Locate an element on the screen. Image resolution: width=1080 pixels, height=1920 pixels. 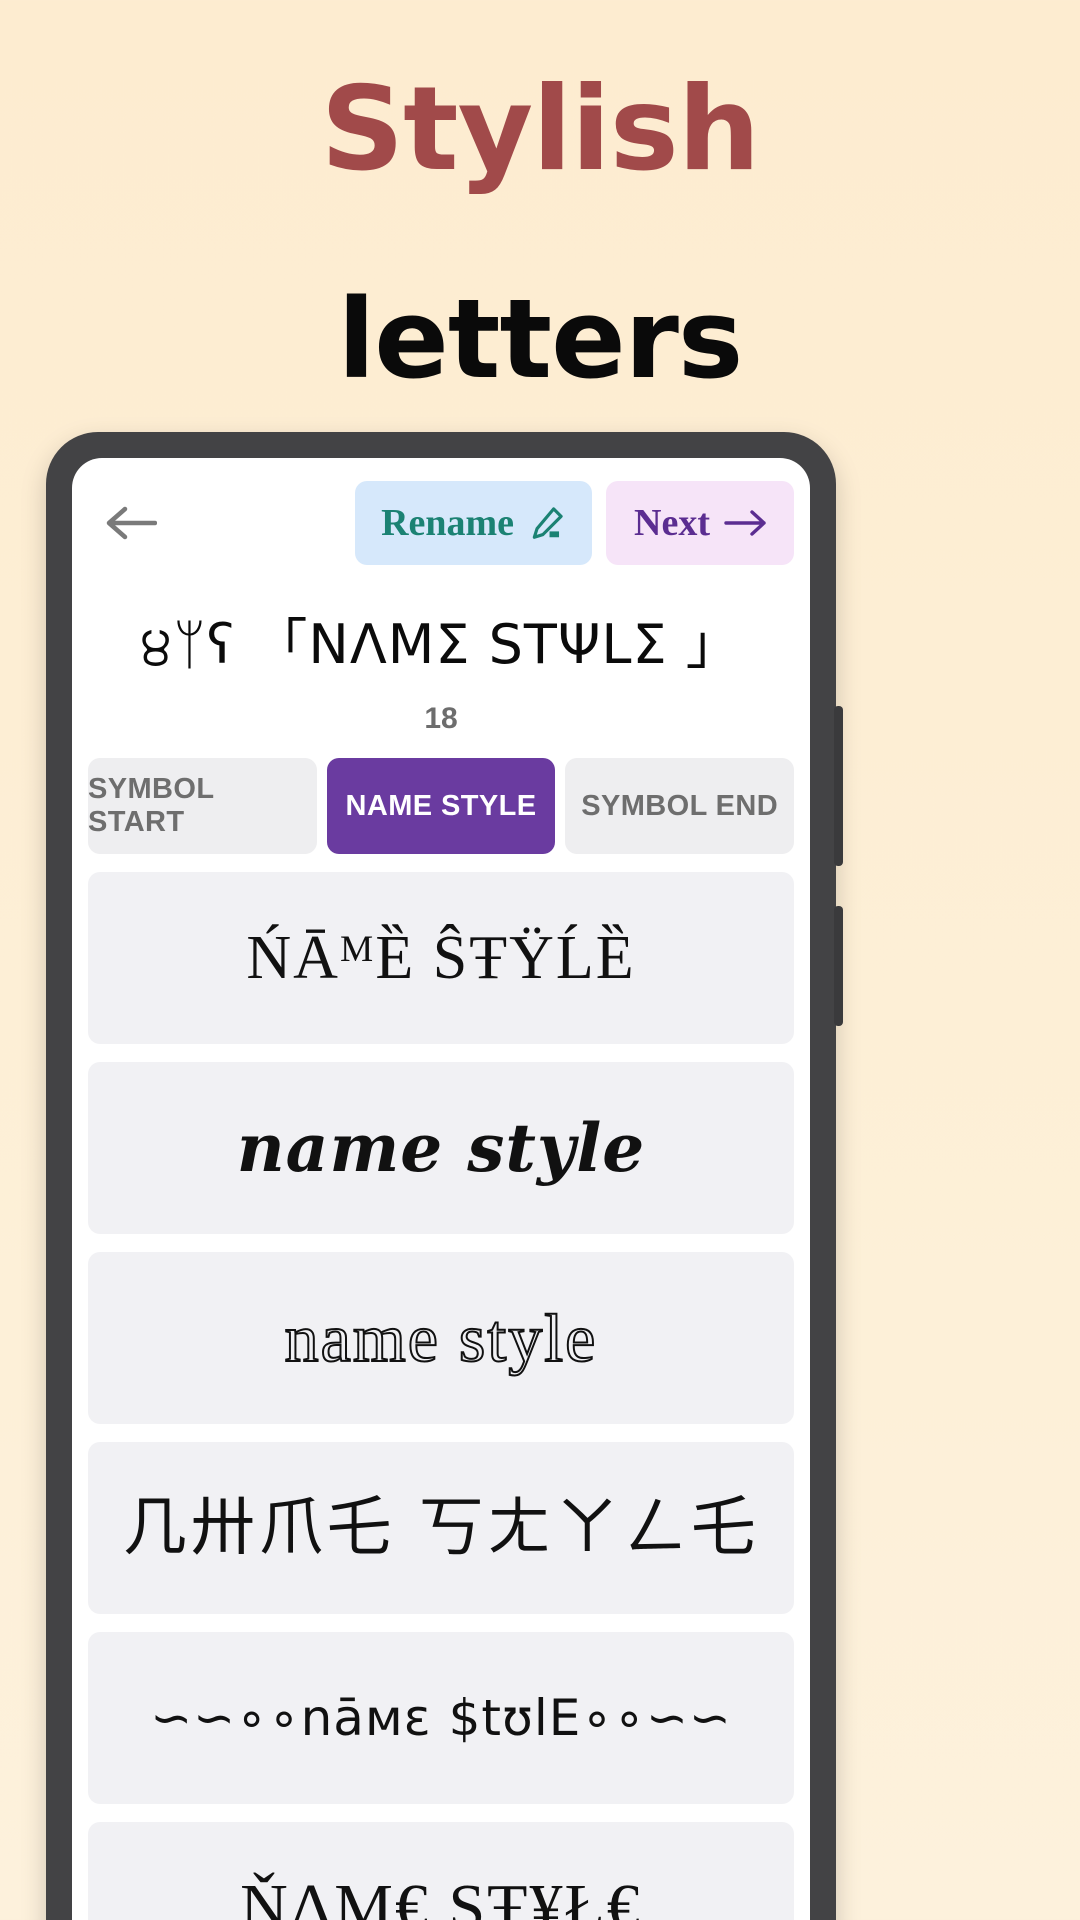
tab-symbol-start: SYMBOL START is located at coordinates (202, 806).